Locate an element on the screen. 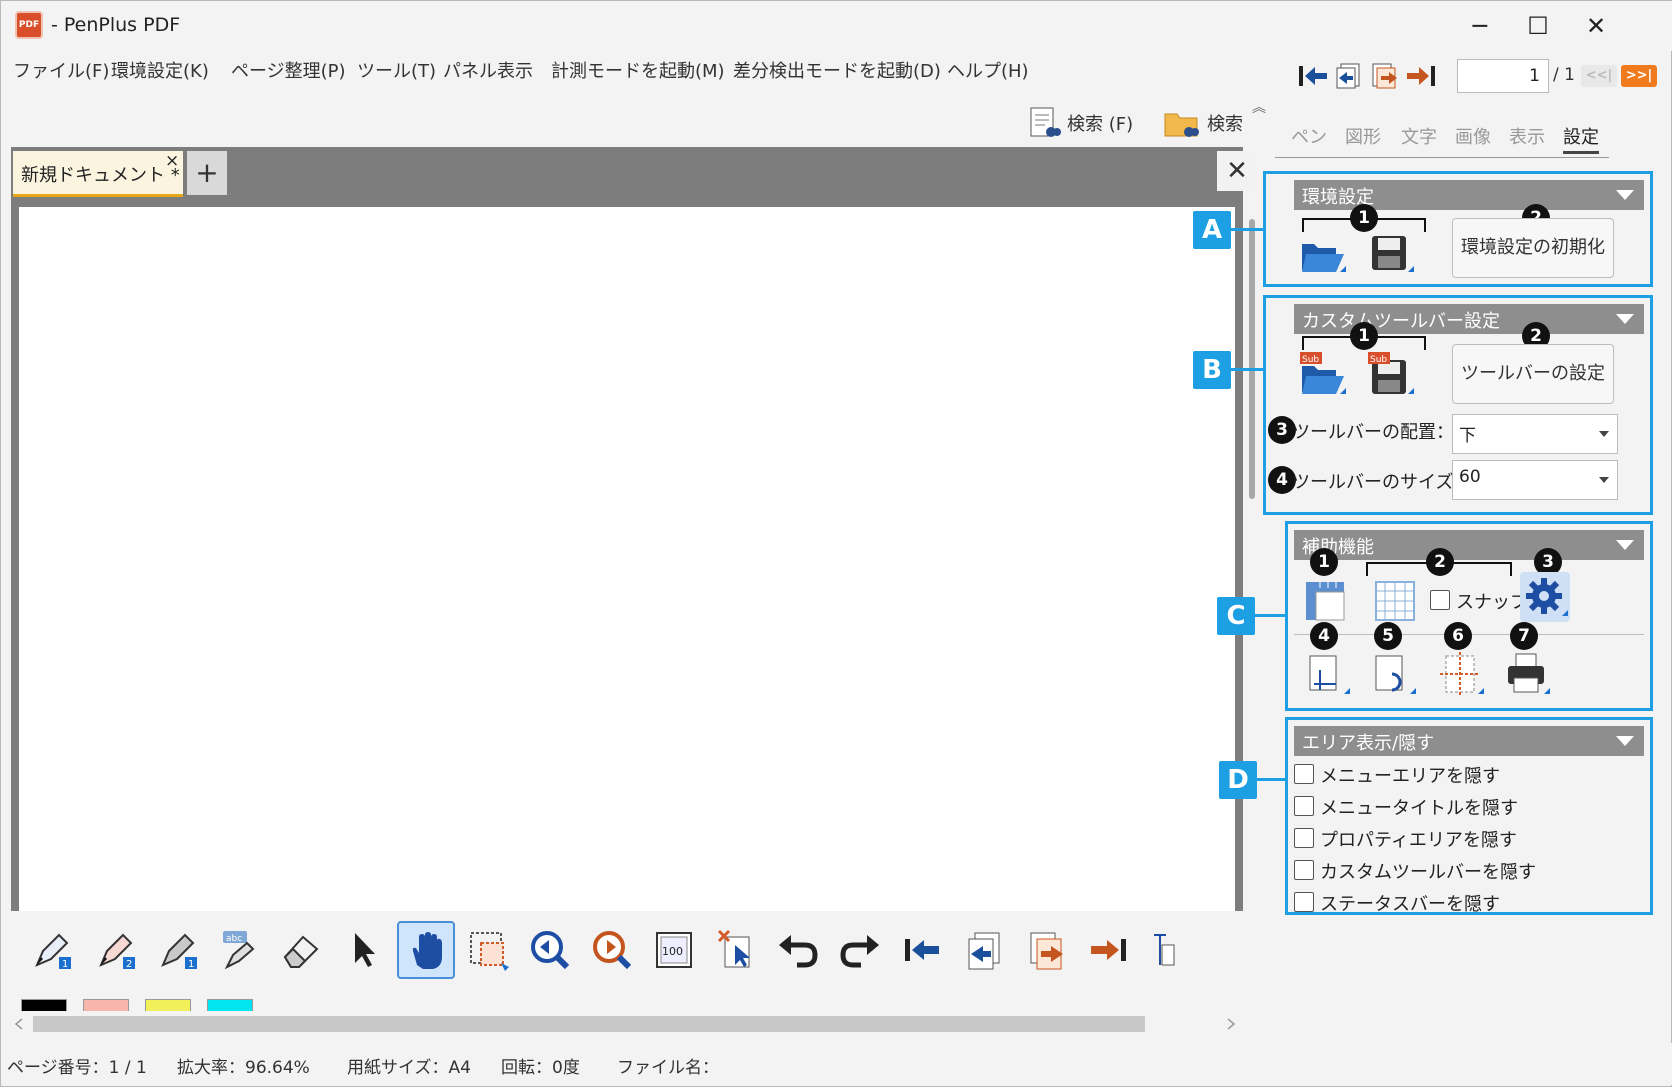 The height and width of the screenshot is (1087, 1672). zoom-100-icon: 100 is located at coordinates (674, 950).